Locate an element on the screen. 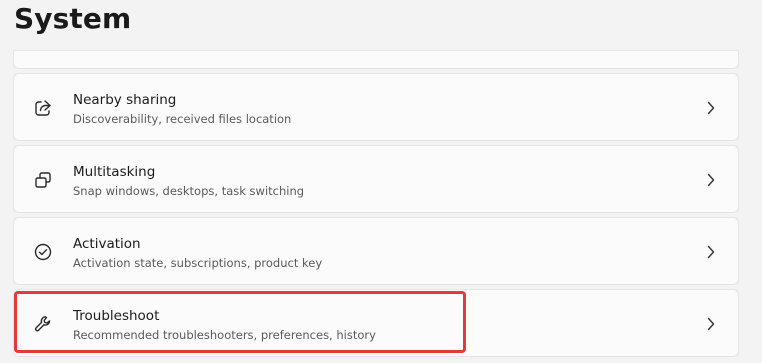 This screenshot has width=762, height=363. multitasking-icon is located at coordinates (43, 180).